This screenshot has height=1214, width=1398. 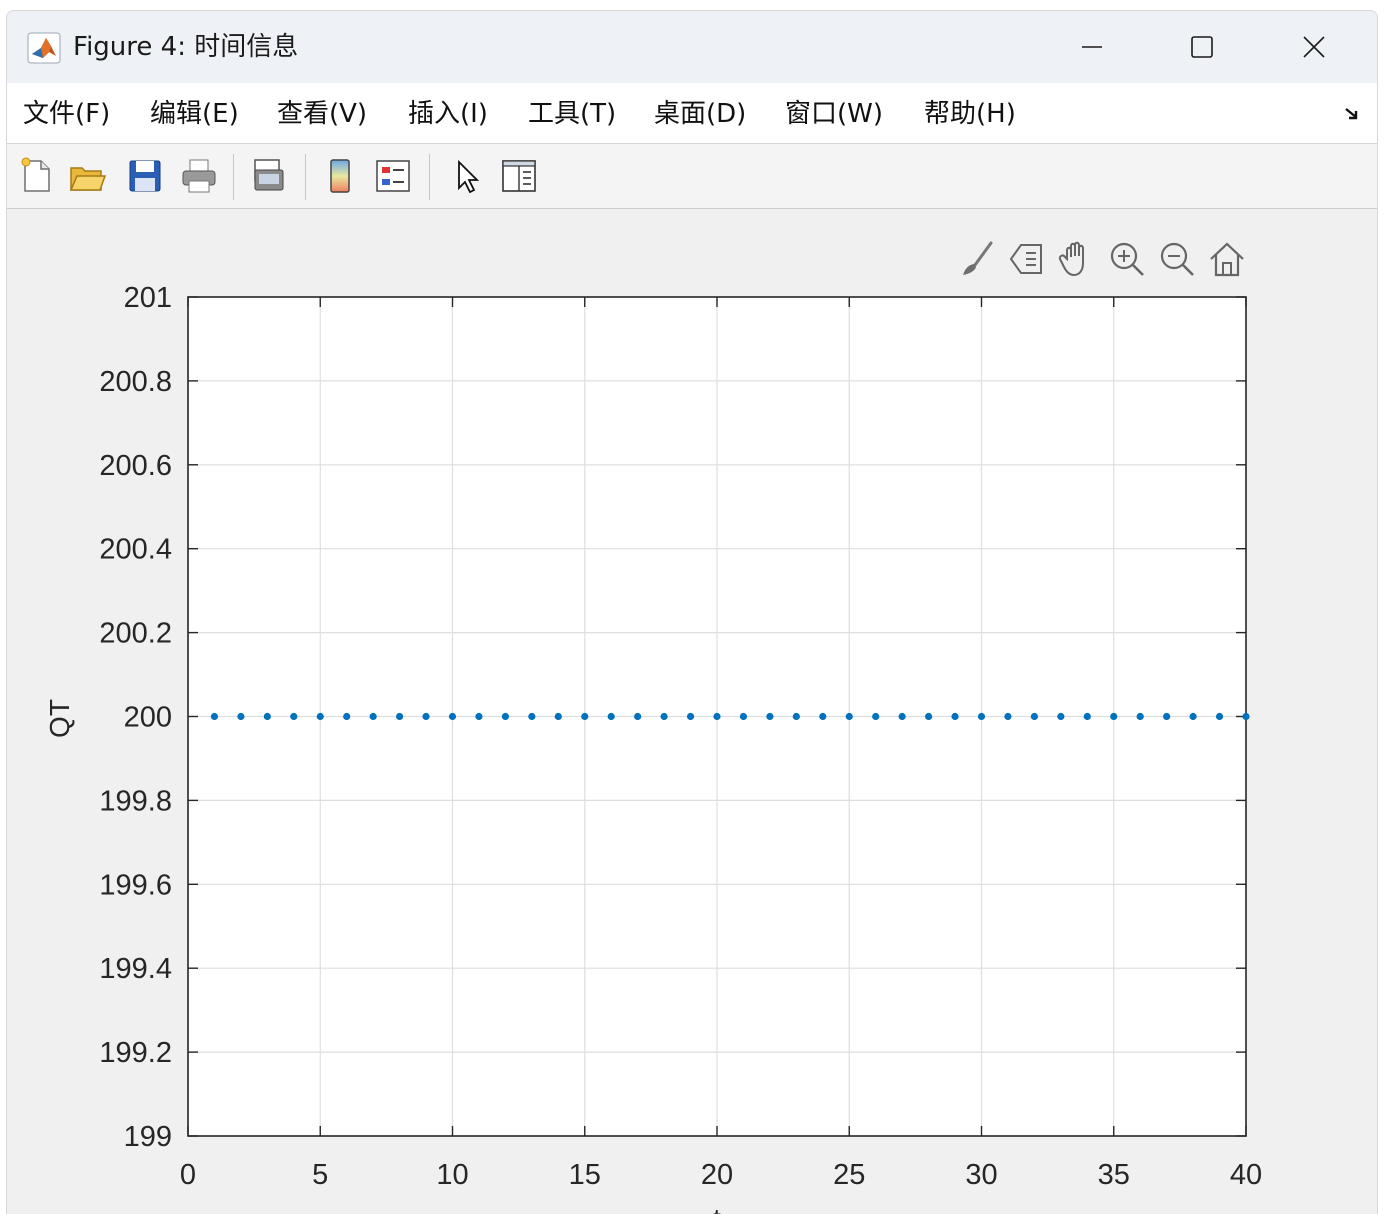 What do you see at coordinates (148, 1137) in the screenshot?
I see `y-tick-label: 199` at bounding box center [148, 1137].